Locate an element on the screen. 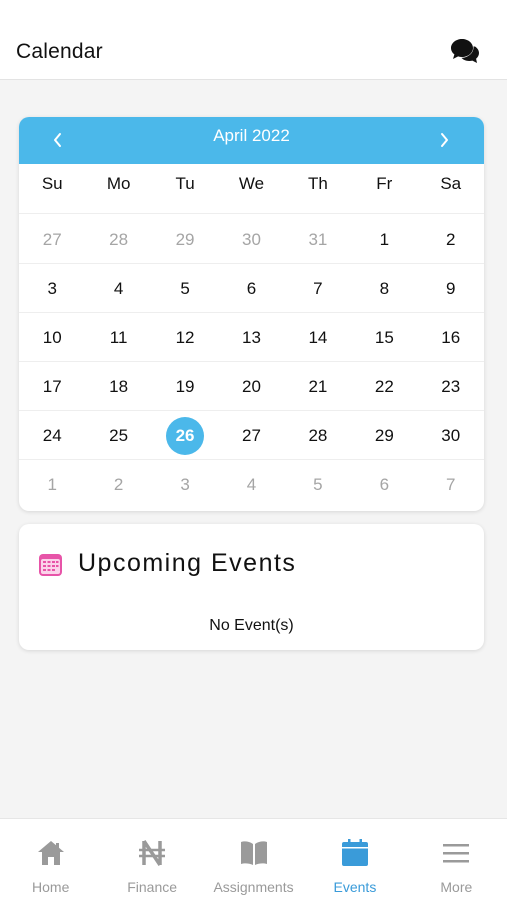 The width and height of the screenshot is (507, 900). tab-finance: Finance is located at coordinates (151, 859).